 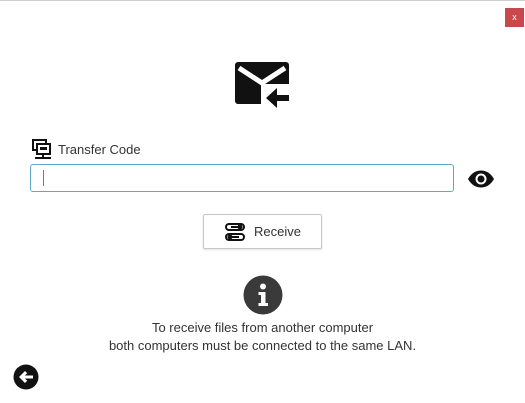 What do you see at coordinates (262, 0) in the screenshot?
I see `window-top-border` at bounding box center [262, 0].